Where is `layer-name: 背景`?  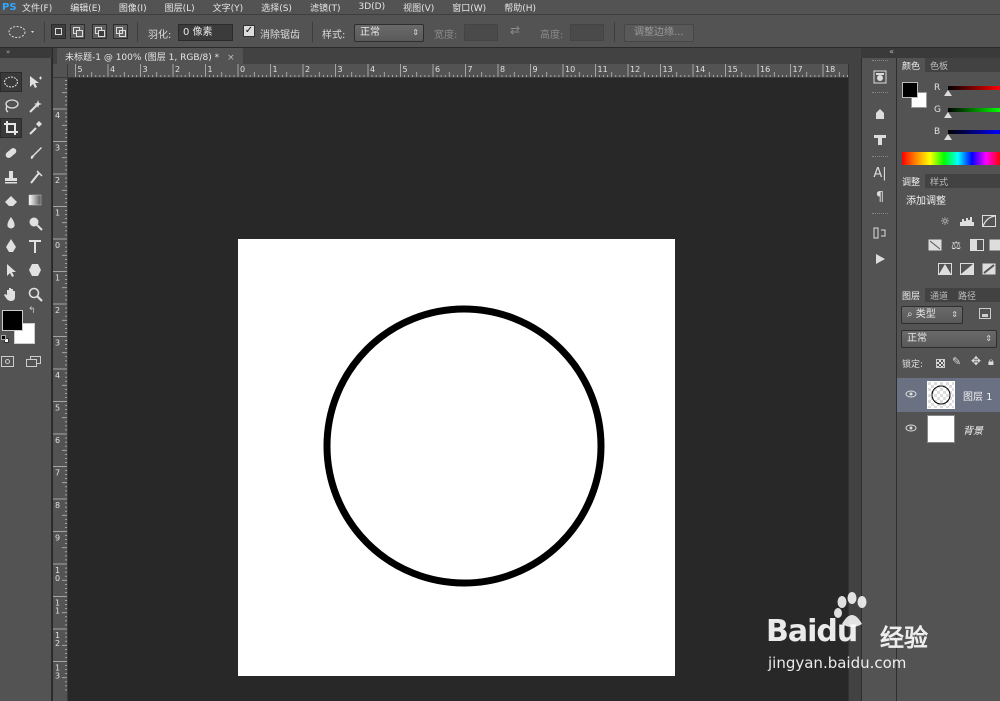 layer-name: 背景 is located at coordinates (973, 429).